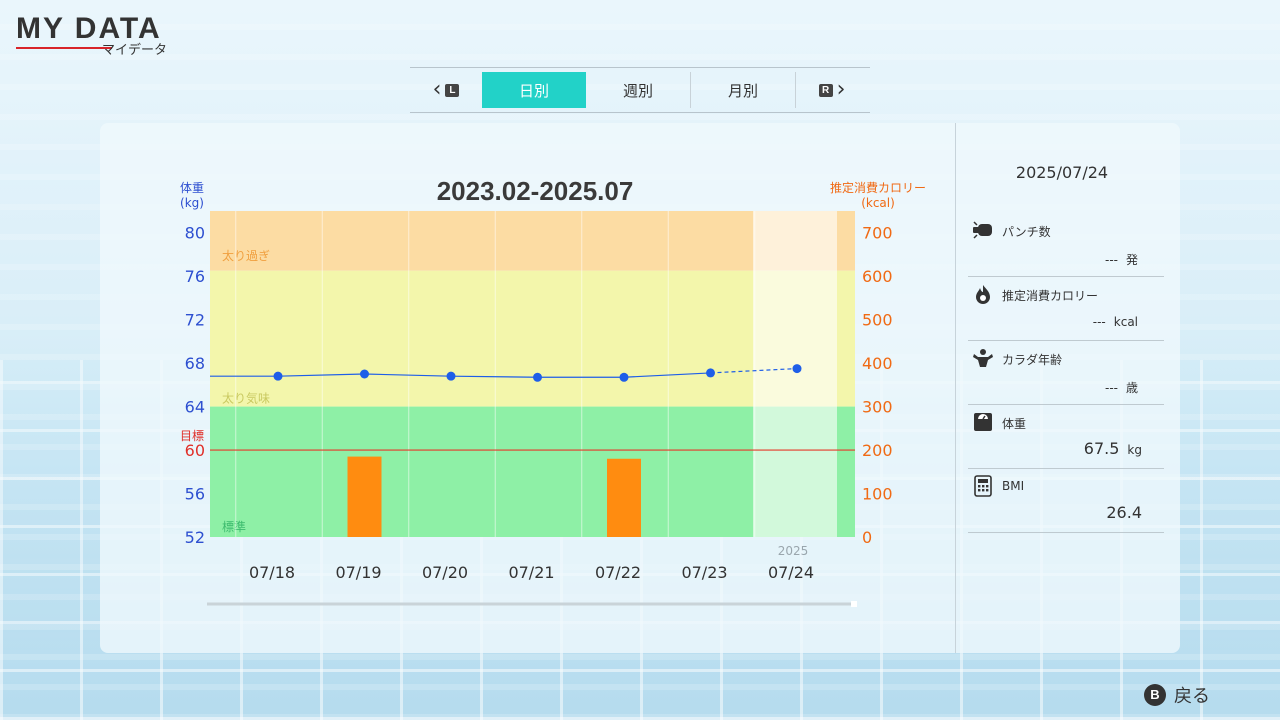 The width and height of the screenshot is (1280, 720). Describe the element at coordinates (793, 551) in the screenshot. I see `year-label: 2025` at that location.